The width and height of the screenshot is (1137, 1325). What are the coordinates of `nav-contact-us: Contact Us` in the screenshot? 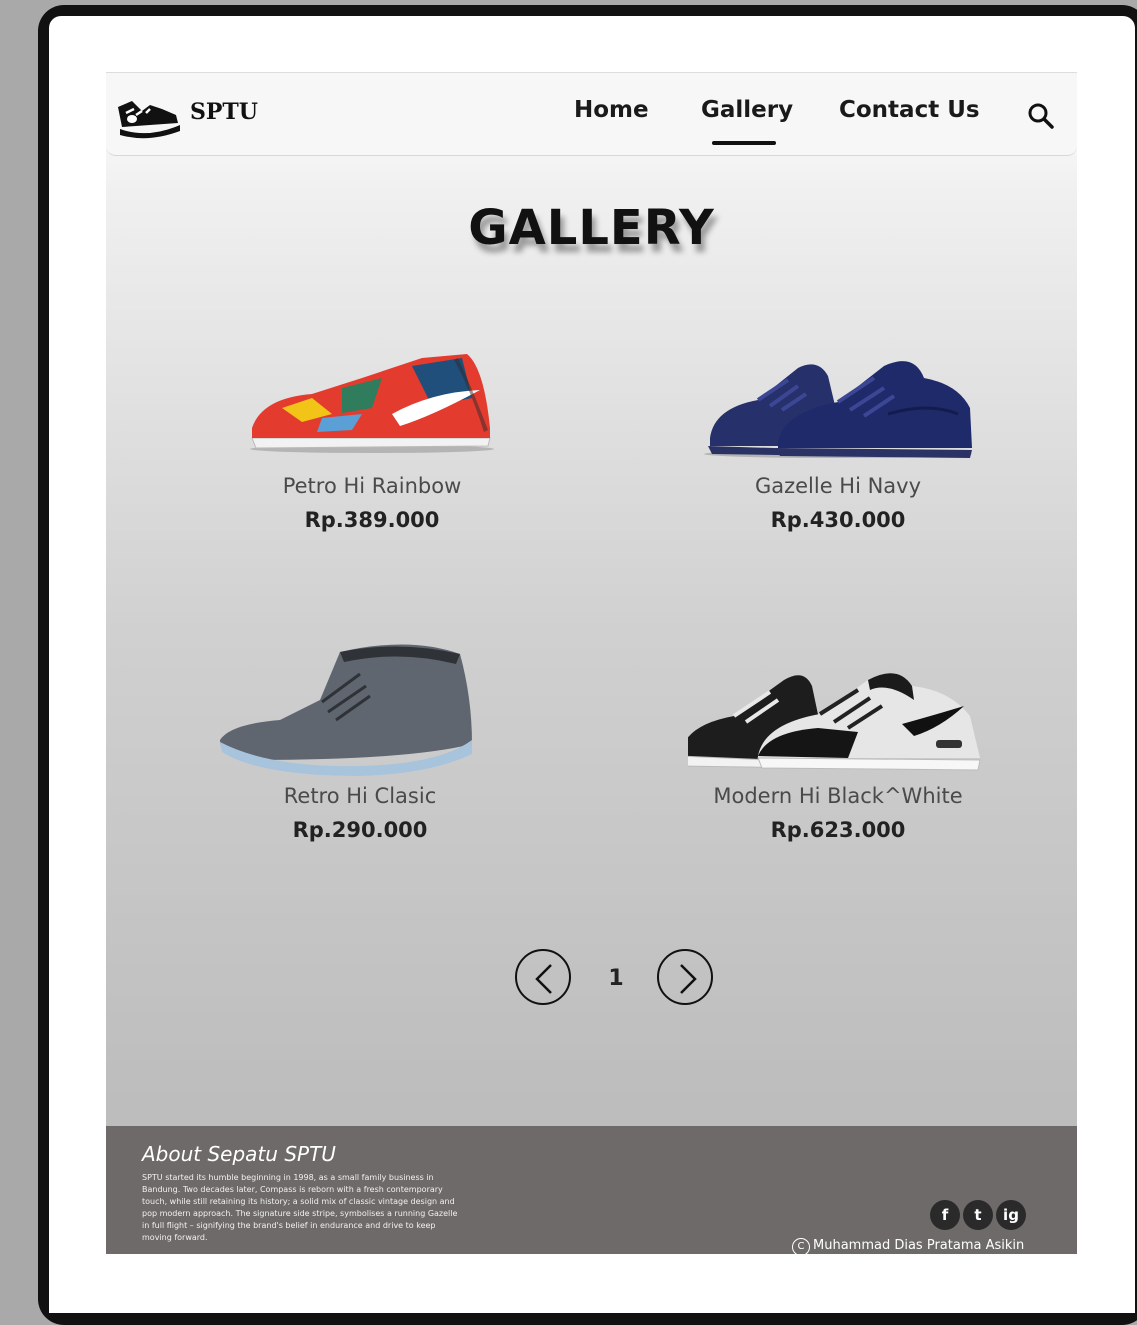 It's located at (909, 110).